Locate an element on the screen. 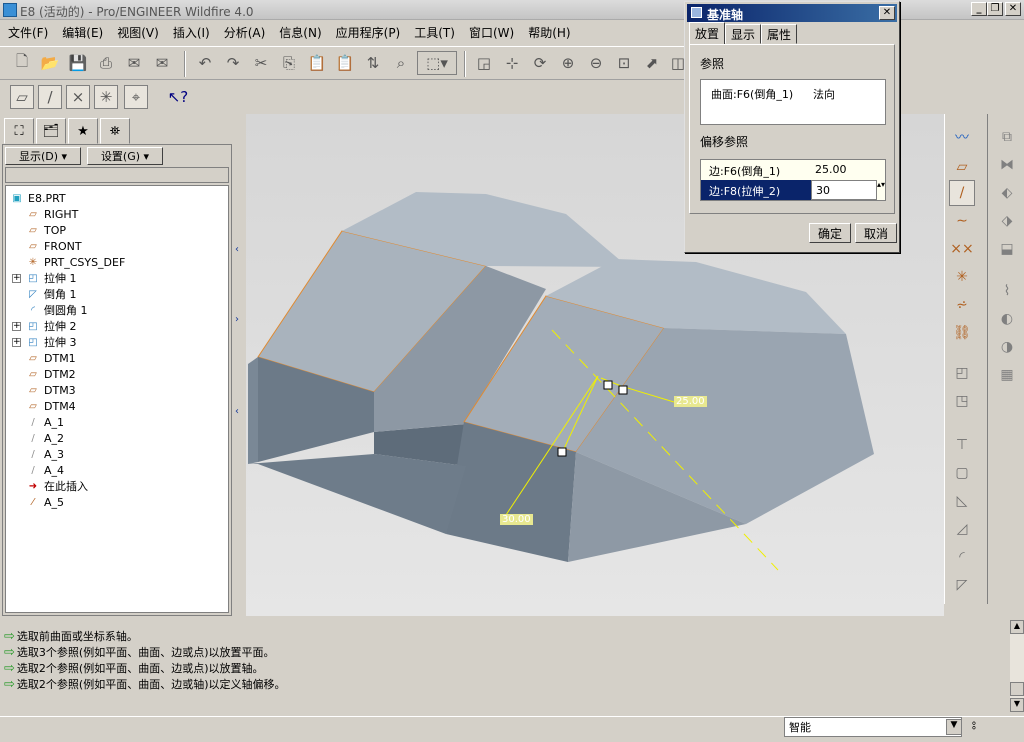 The width and height of the screenshot is (1024, 742). dialog-title-bar: 基准轴 ✕ is located at coordinates (792, 13).